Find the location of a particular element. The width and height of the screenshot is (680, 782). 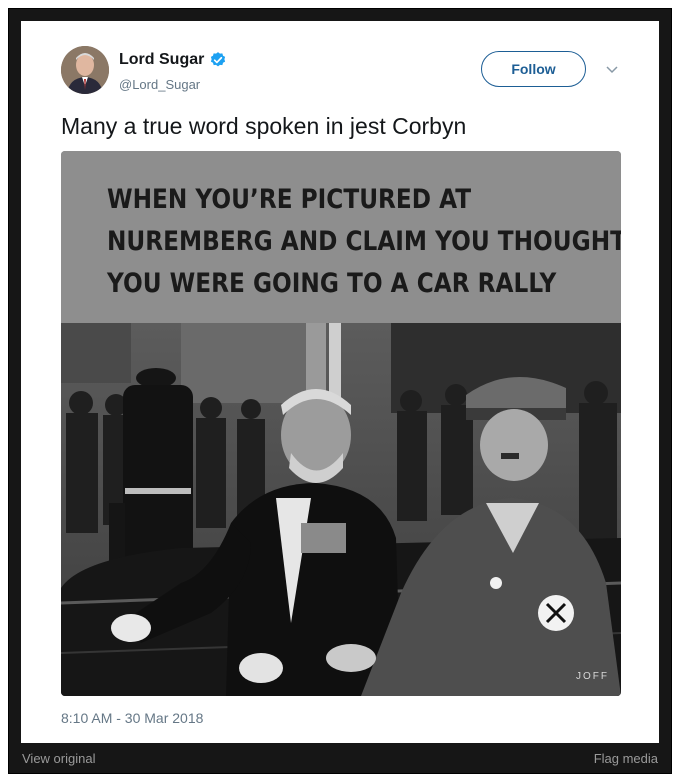

avatar is located at coordinates (85, 70).